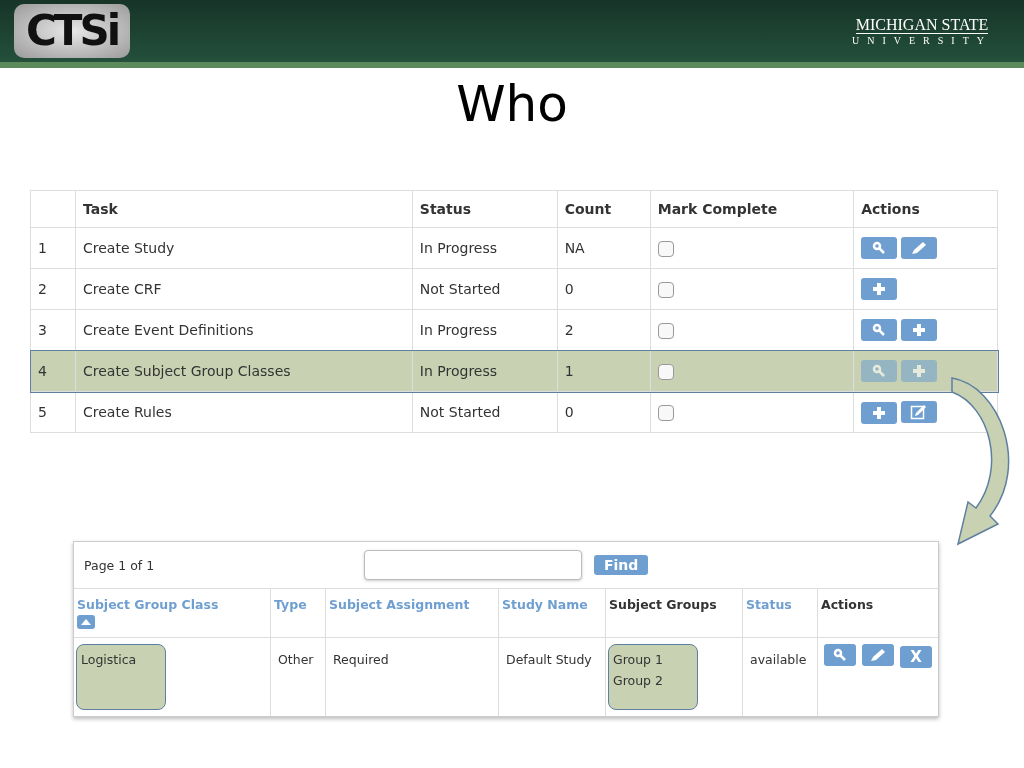 Image resolution: width=1024 pixels, height=768 pixels. Describe the element at coordinates (244, 371) in the screenshot. I see `task-cell: Create Subject Group Classes` at that location.